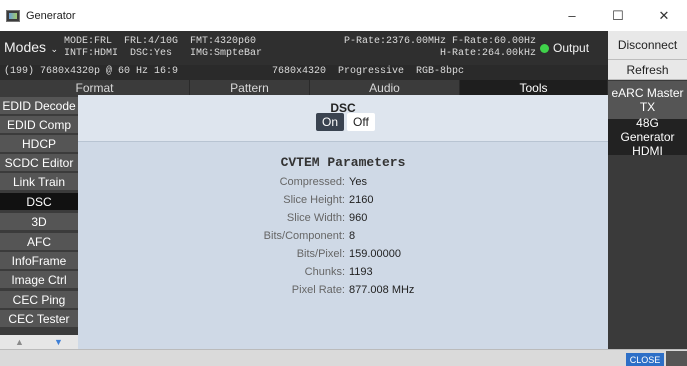  I want to click on param-row: Slice Width: 960, so click(343, 220).